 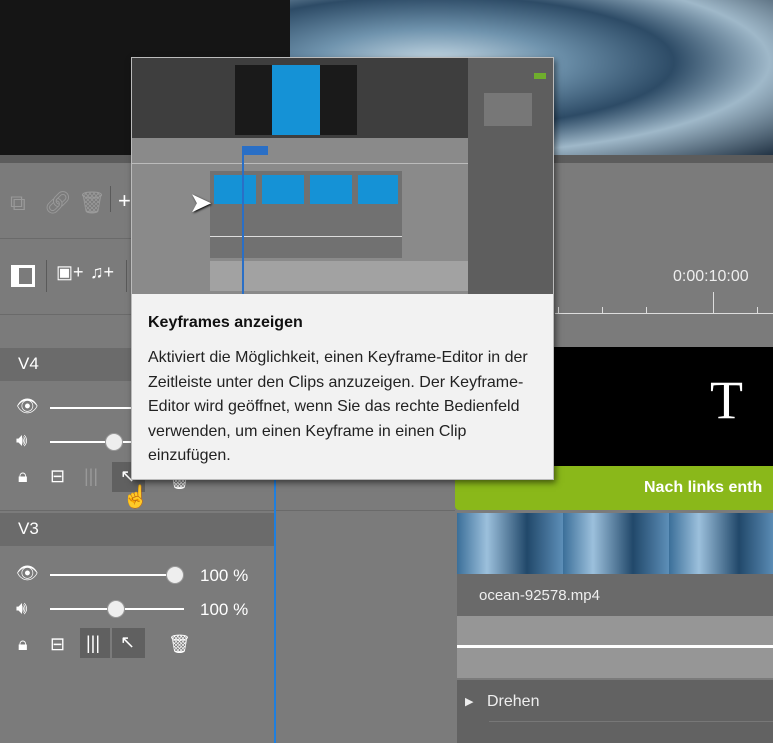 What do you see at coordinates (18, 203) in the screenshot?
I see `copy-icon: ⧉` at bounding box center [18, 203].